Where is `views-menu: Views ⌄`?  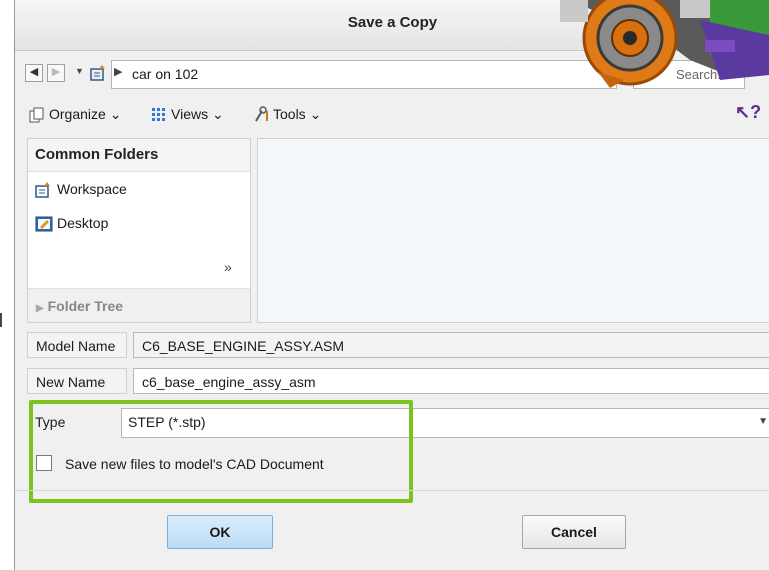
views-menu: Views ⌄ is located at coordinates (197, 114).